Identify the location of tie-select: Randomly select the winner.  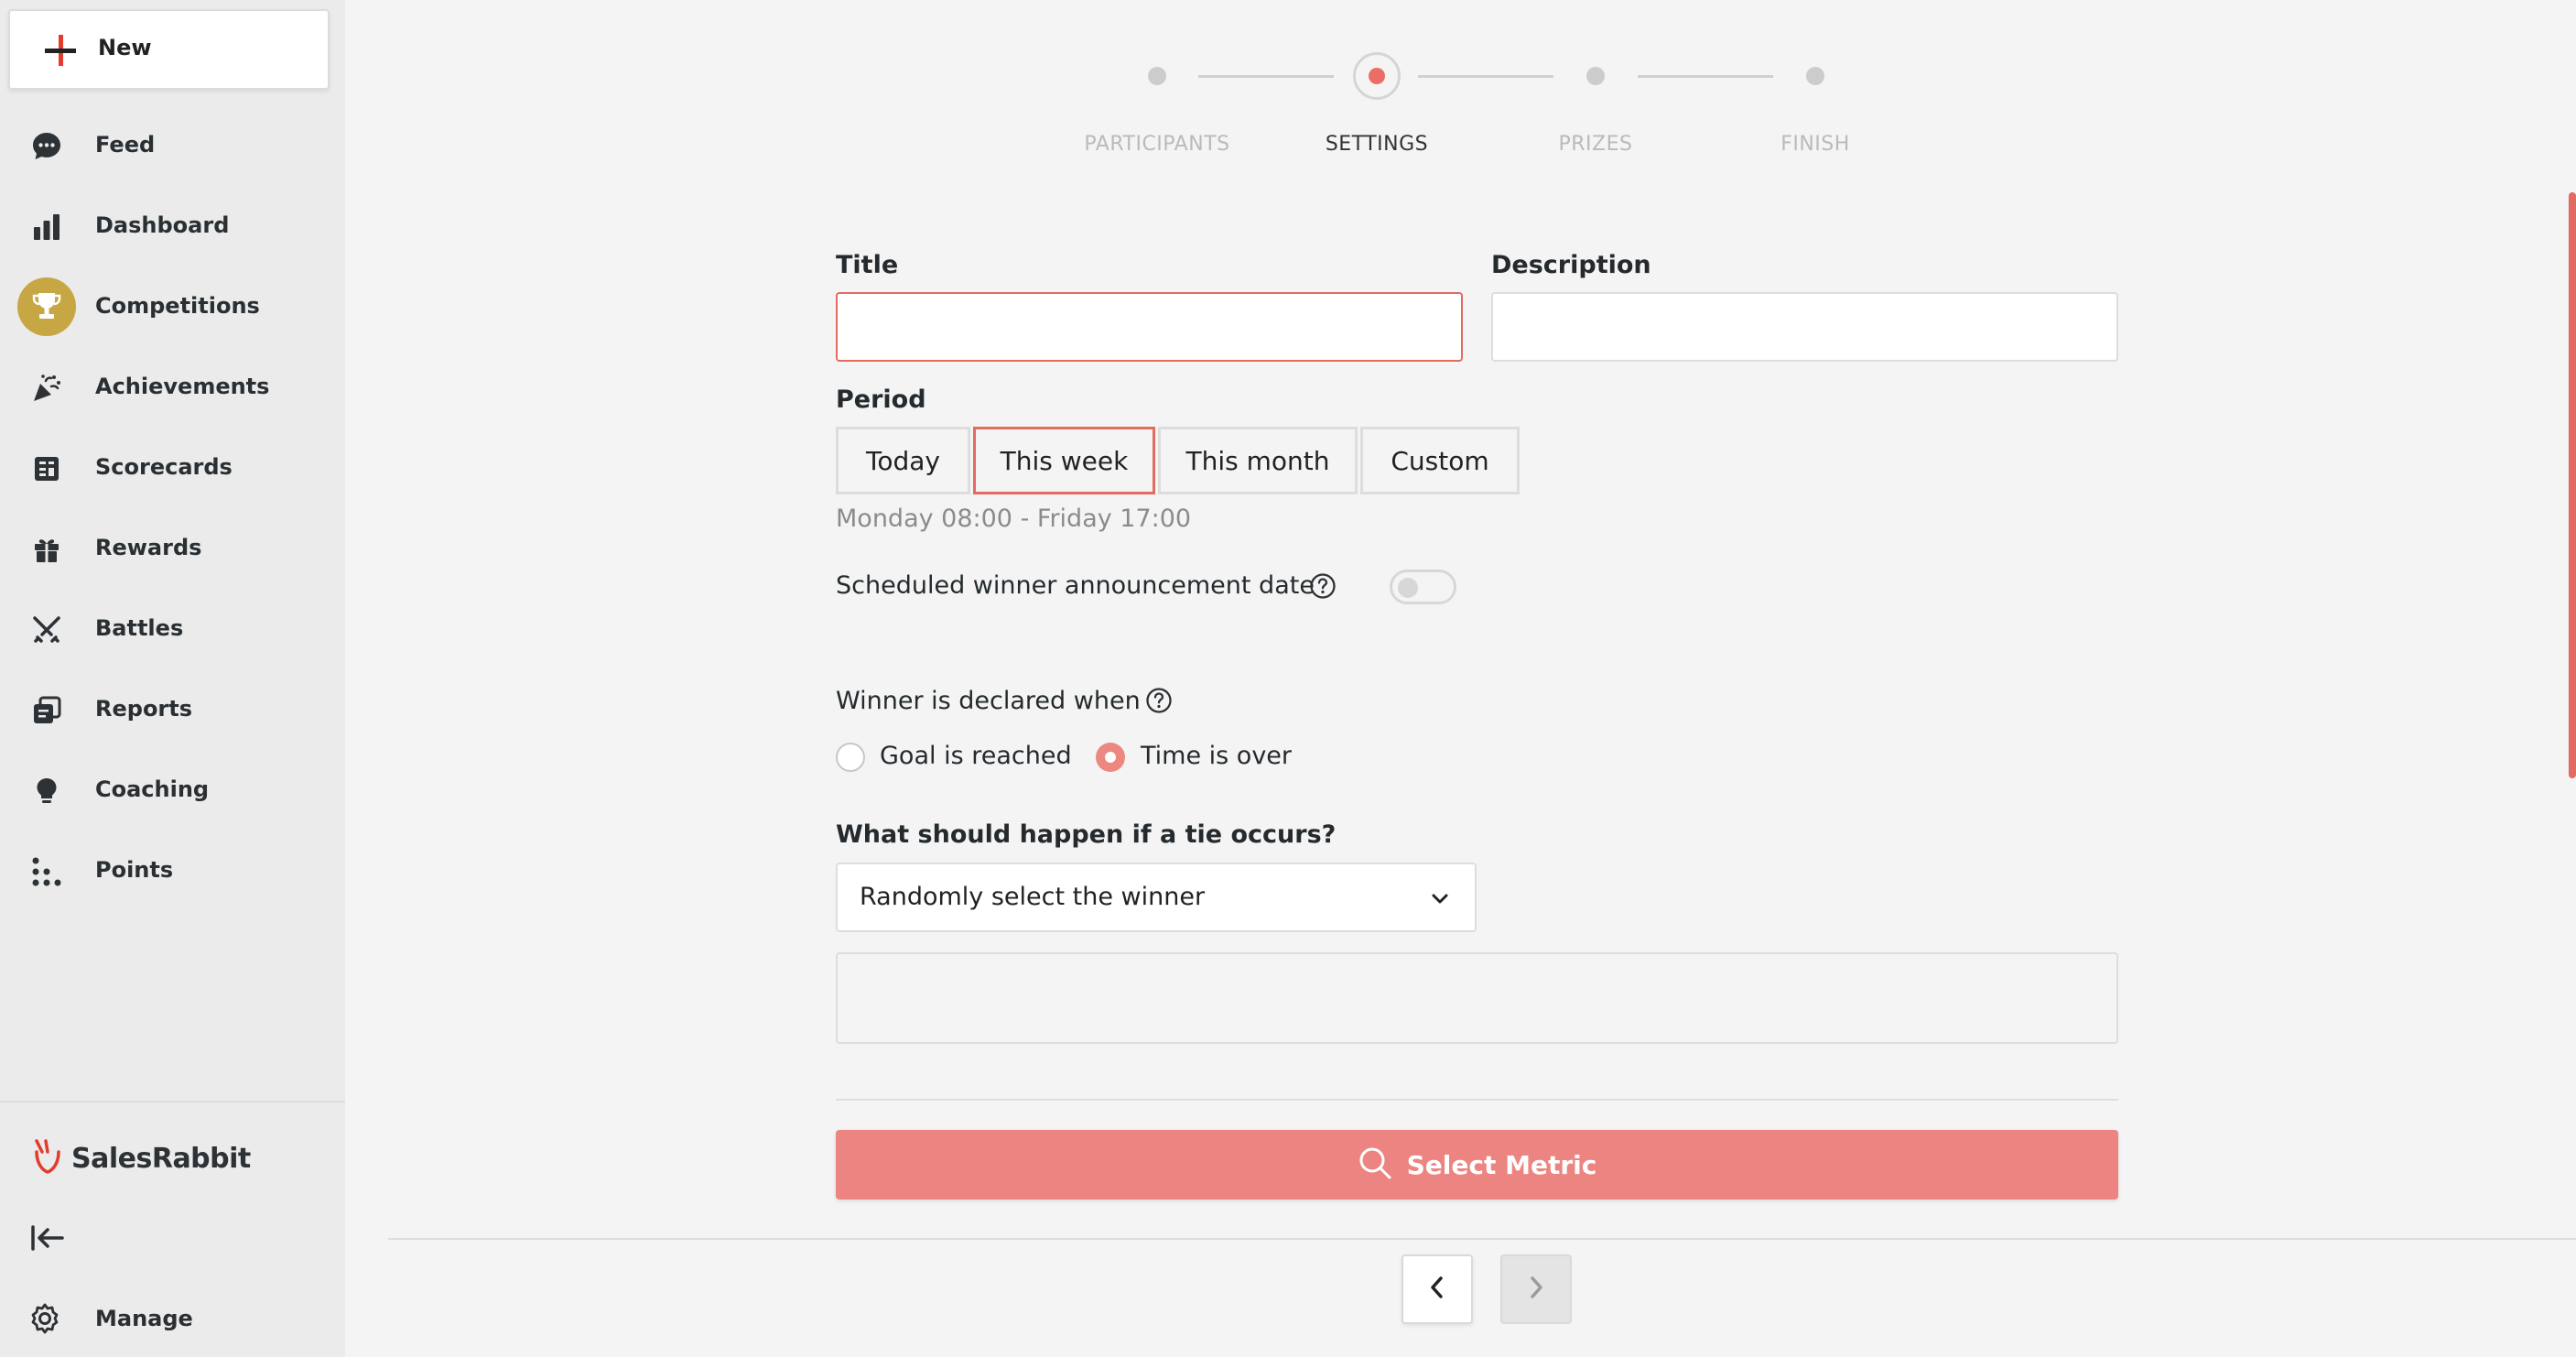
(1157, 897).